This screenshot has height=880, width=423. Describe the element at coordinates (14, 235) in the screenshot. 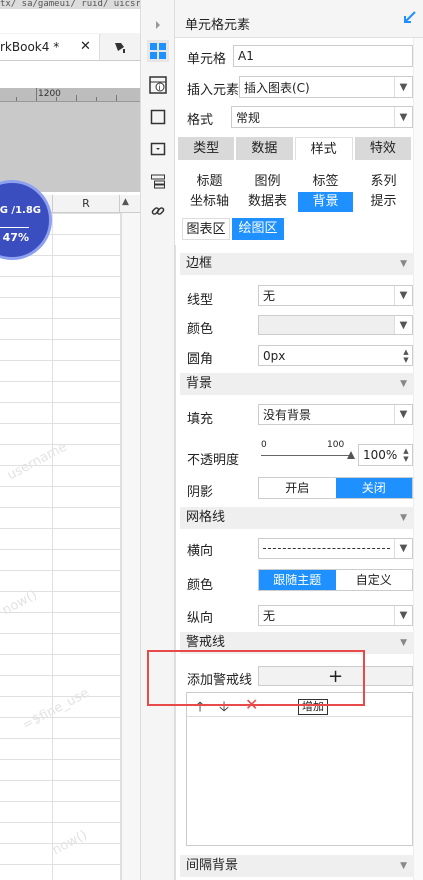

I see `gauge-percent: 47%` at that location.